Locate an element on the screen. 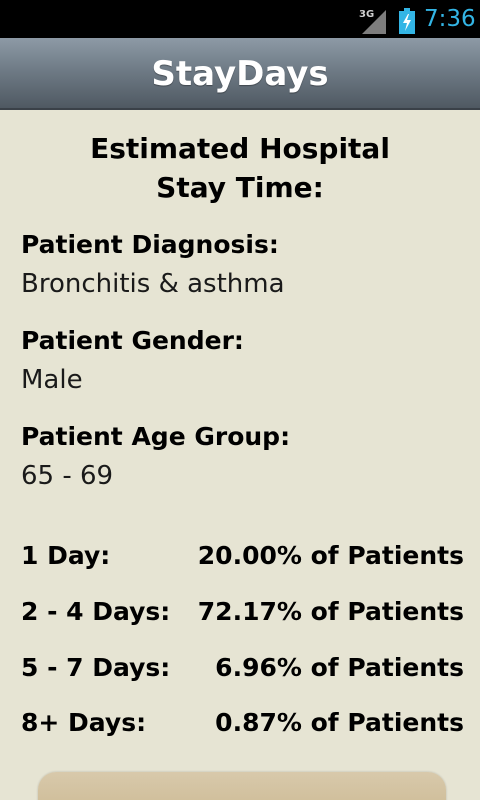  status-bar: 3G 7:36 is located at coordinates (240, 19).